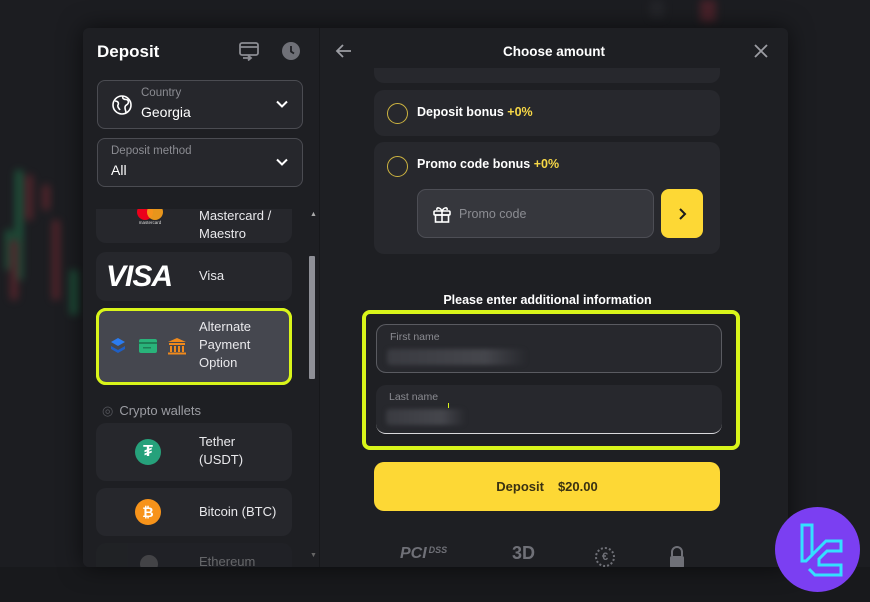 The height and width of the screenshot is (602, 870). What do you see at coordinates (821, 550) in the screenshot?
I see `tc-logo-icon` at bounding box center [821, 550].